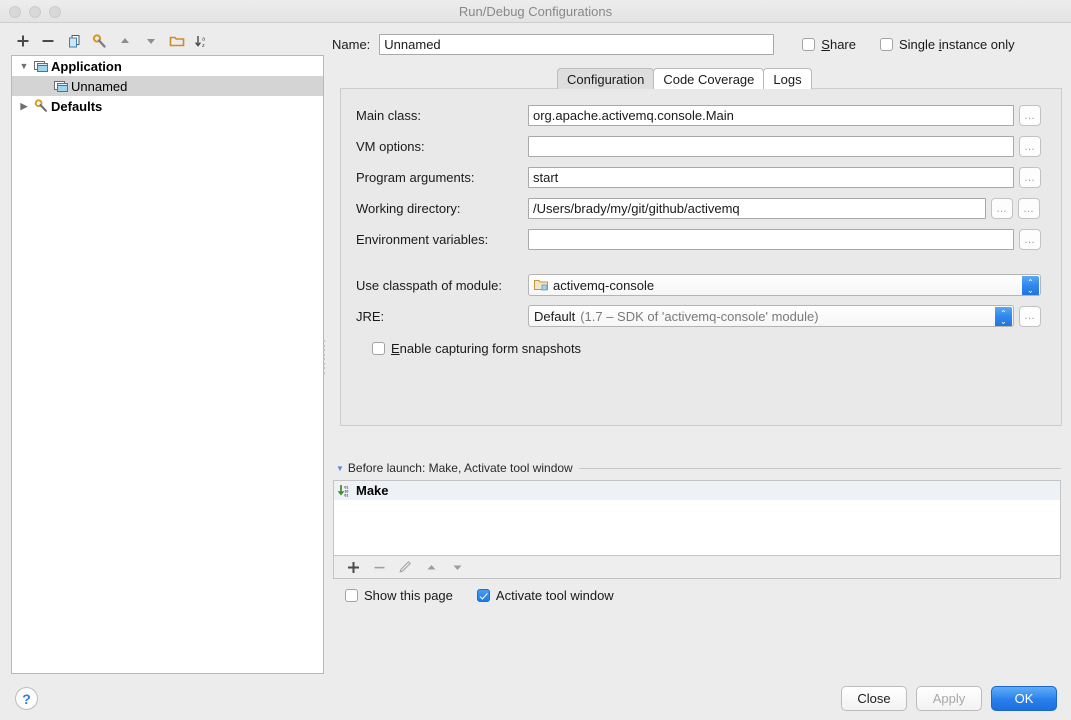 This screenshot has height=720, width=1071. What do you see at coordinates (167, 66) in the screenshot?
I see `tree-item-application: ▼ Application` at bounding box center [167, 66].